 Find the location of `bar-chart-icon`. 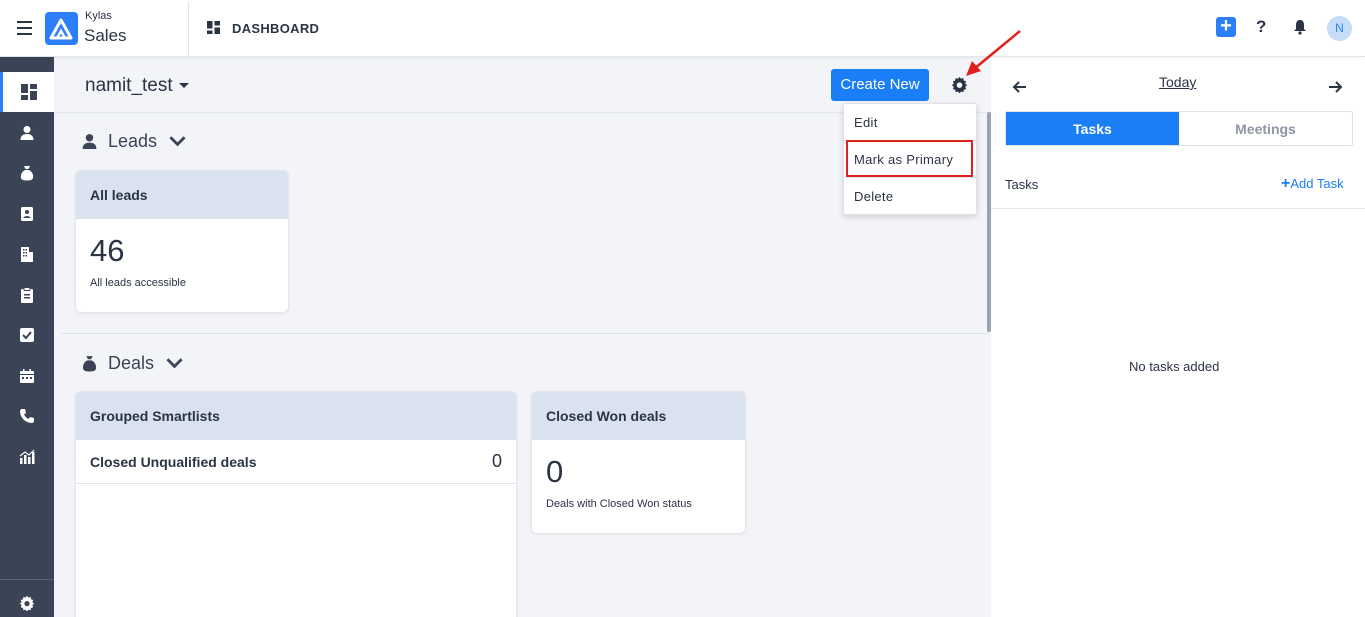

bar-chart-icon is located at coordinates (27, 456).